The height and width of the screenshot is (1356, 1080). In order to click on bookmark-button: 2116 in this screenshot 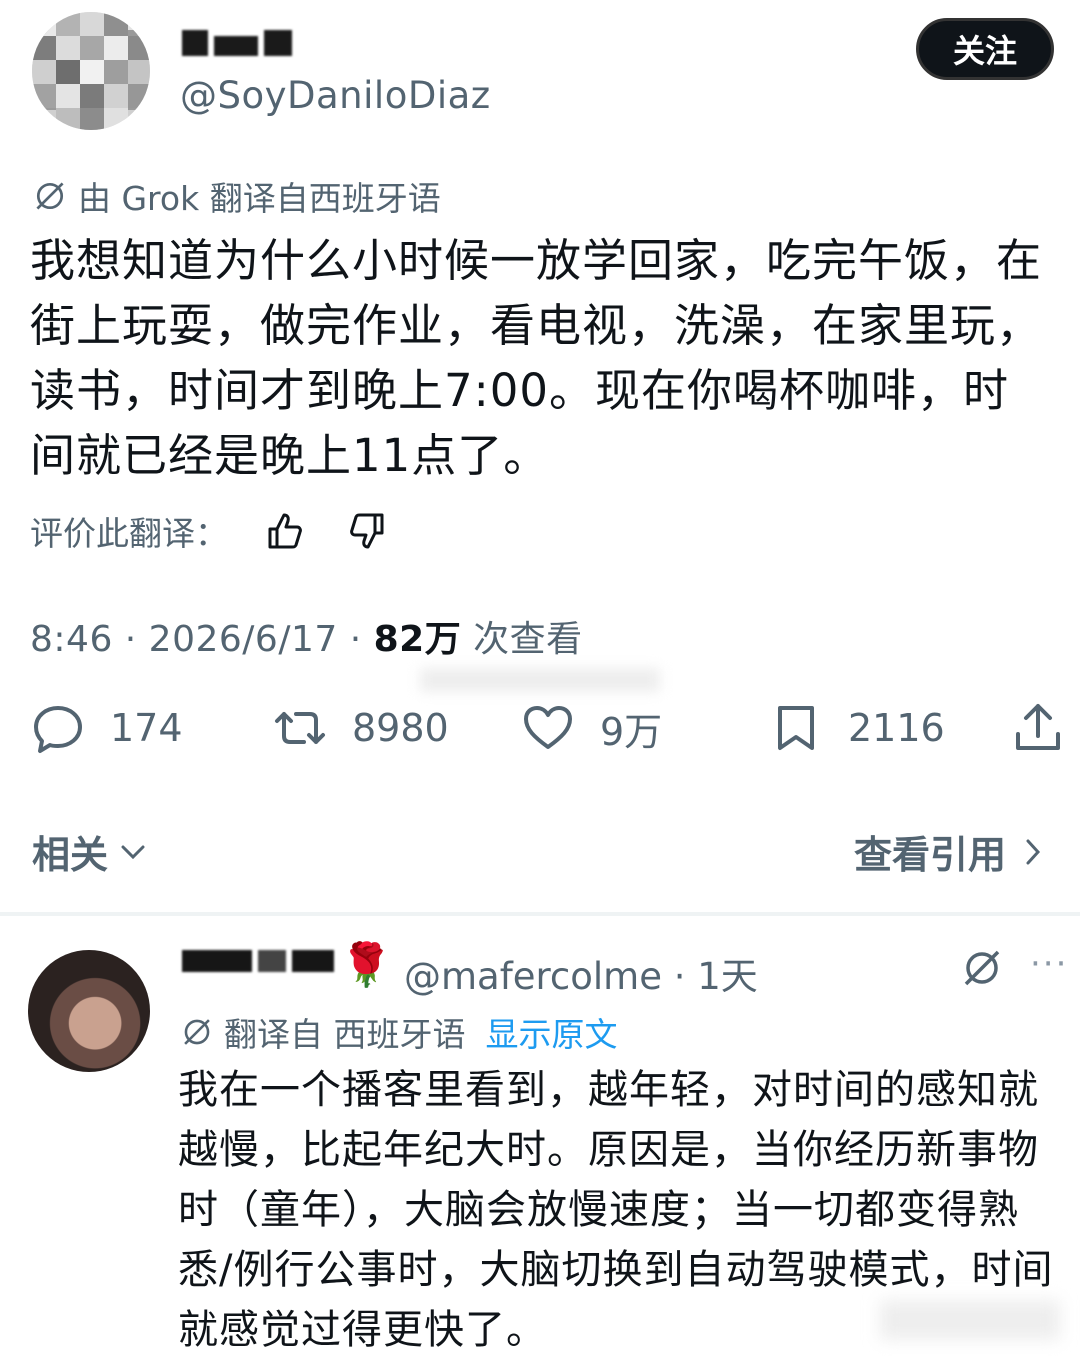, I will do `click(856, 728)`.